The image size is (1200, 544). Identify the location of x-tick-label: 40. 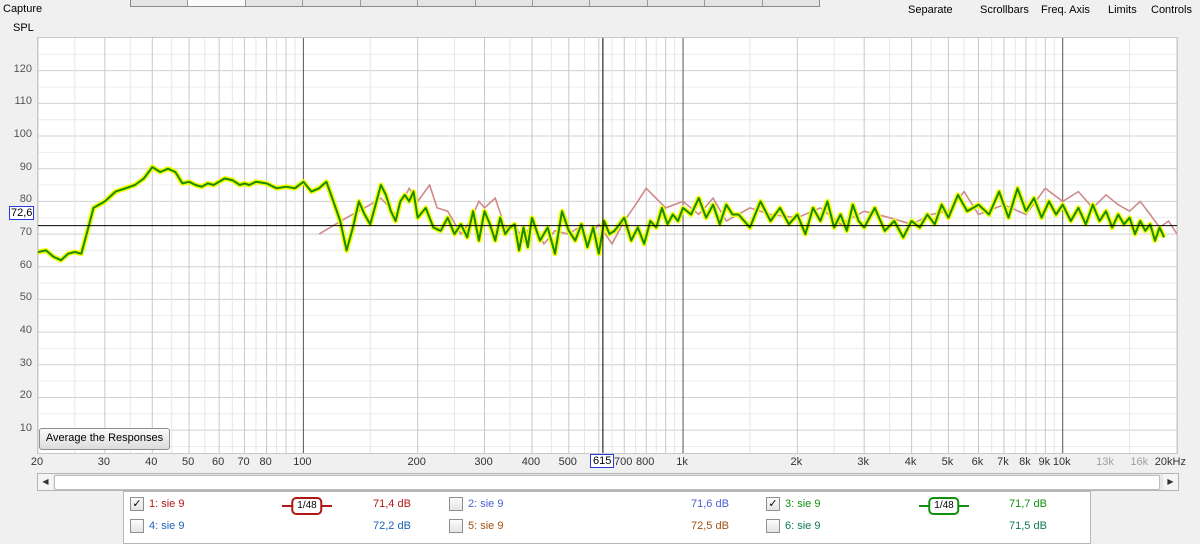
(151, 462).